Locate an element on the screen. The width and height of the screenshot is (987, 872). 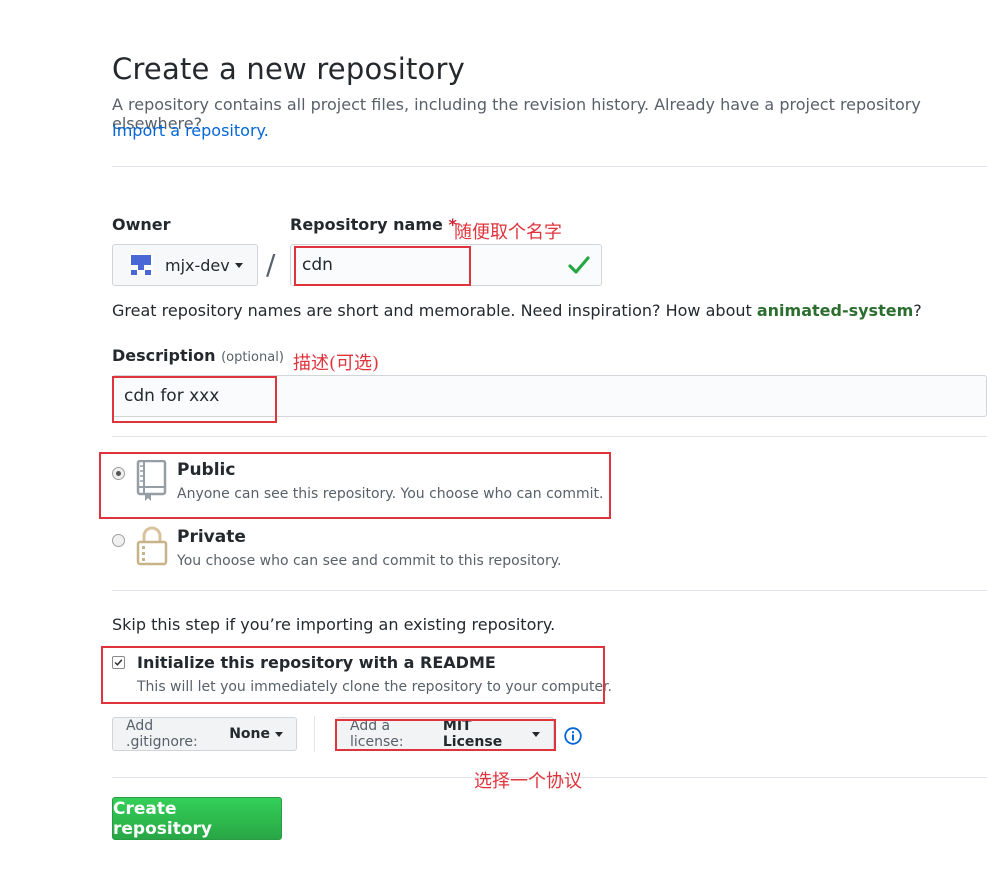
repo-book-icon is located at coordinates (151, 480).